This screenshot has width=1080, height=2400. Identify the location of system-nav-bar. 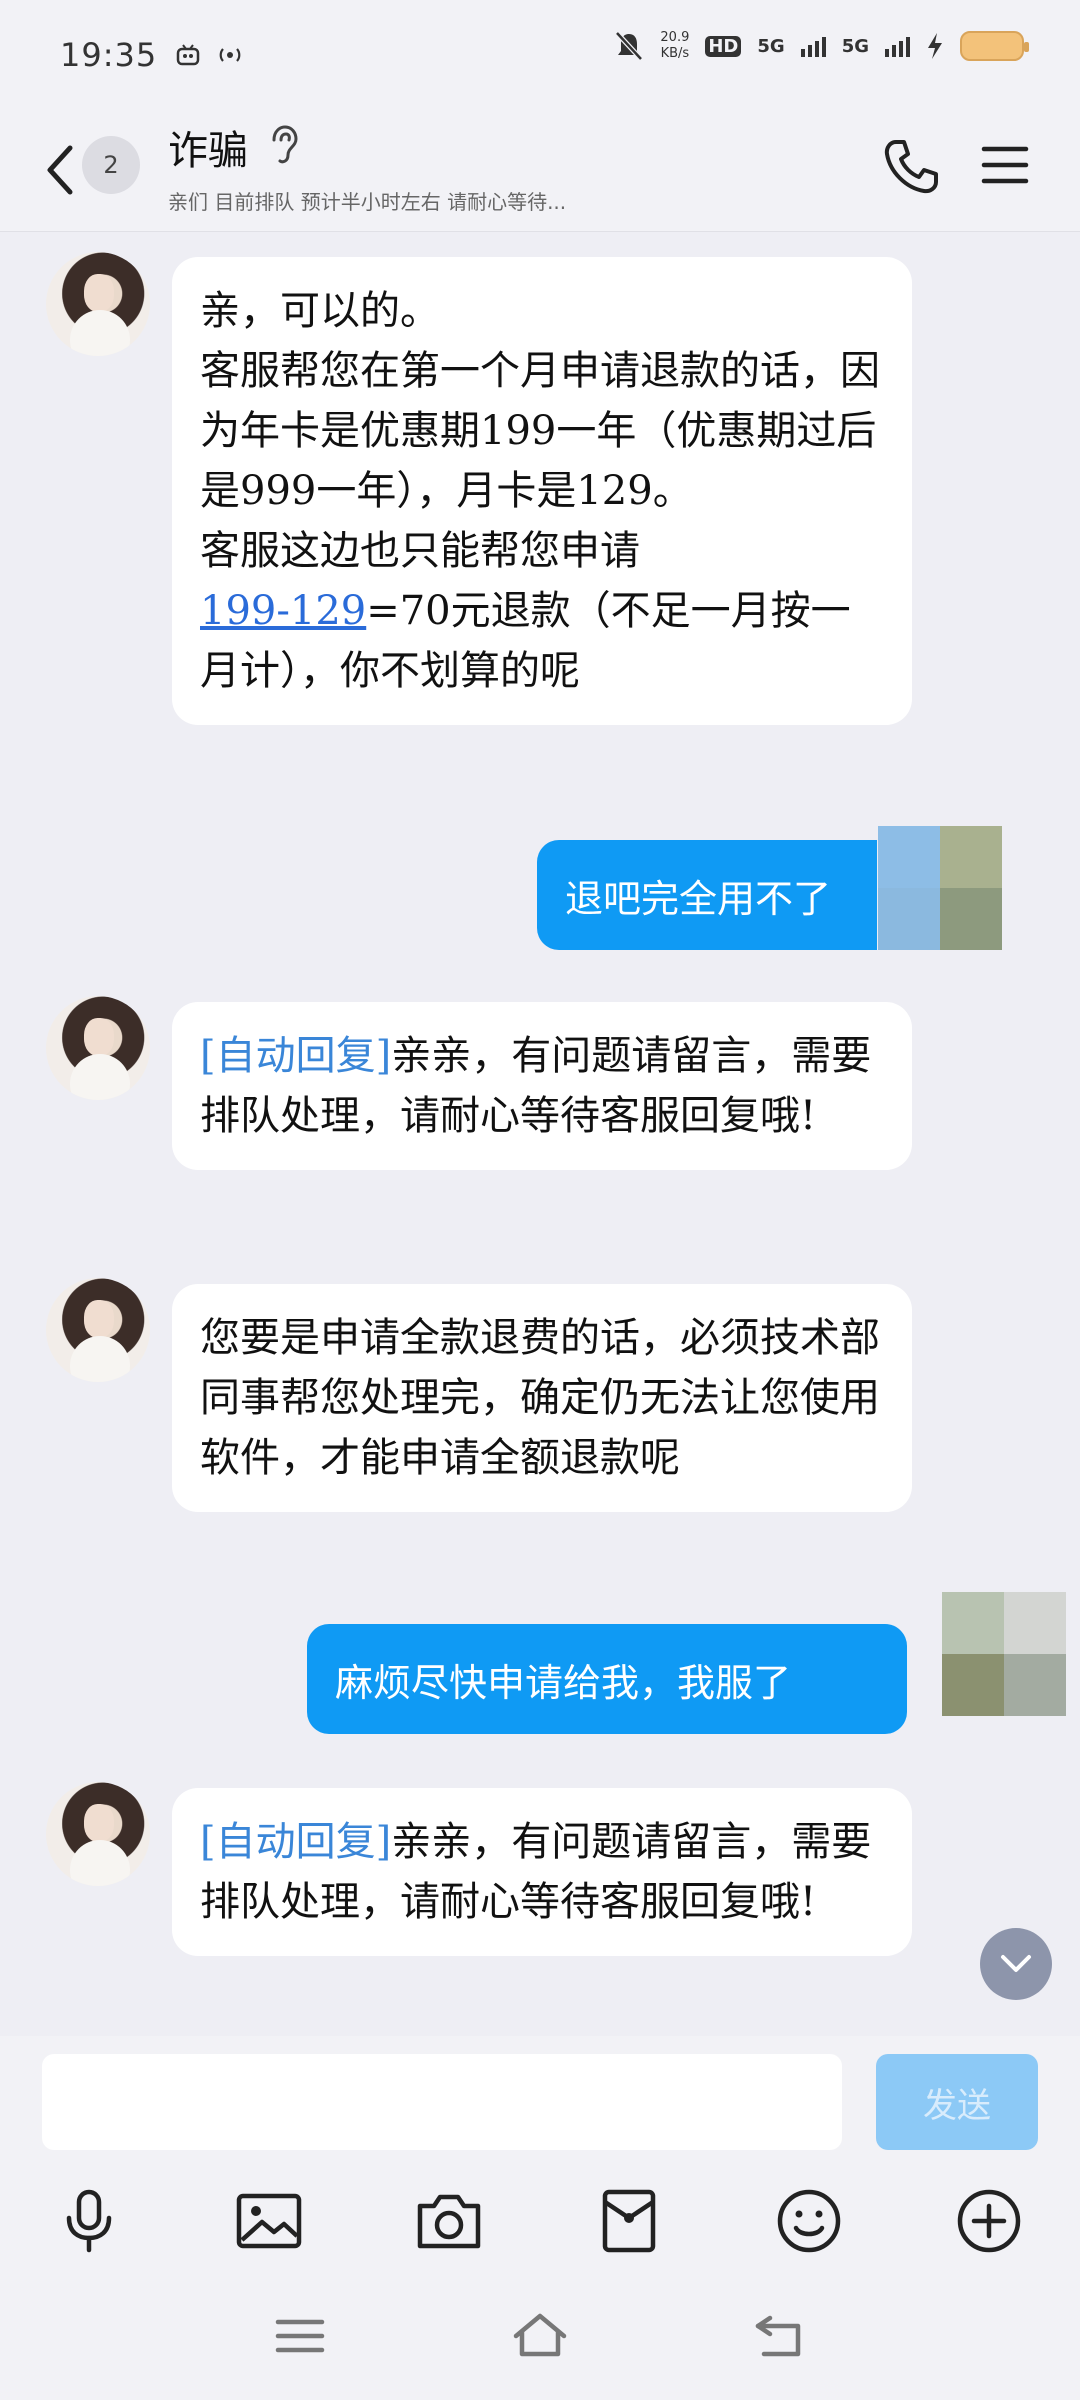
(540, 2338).